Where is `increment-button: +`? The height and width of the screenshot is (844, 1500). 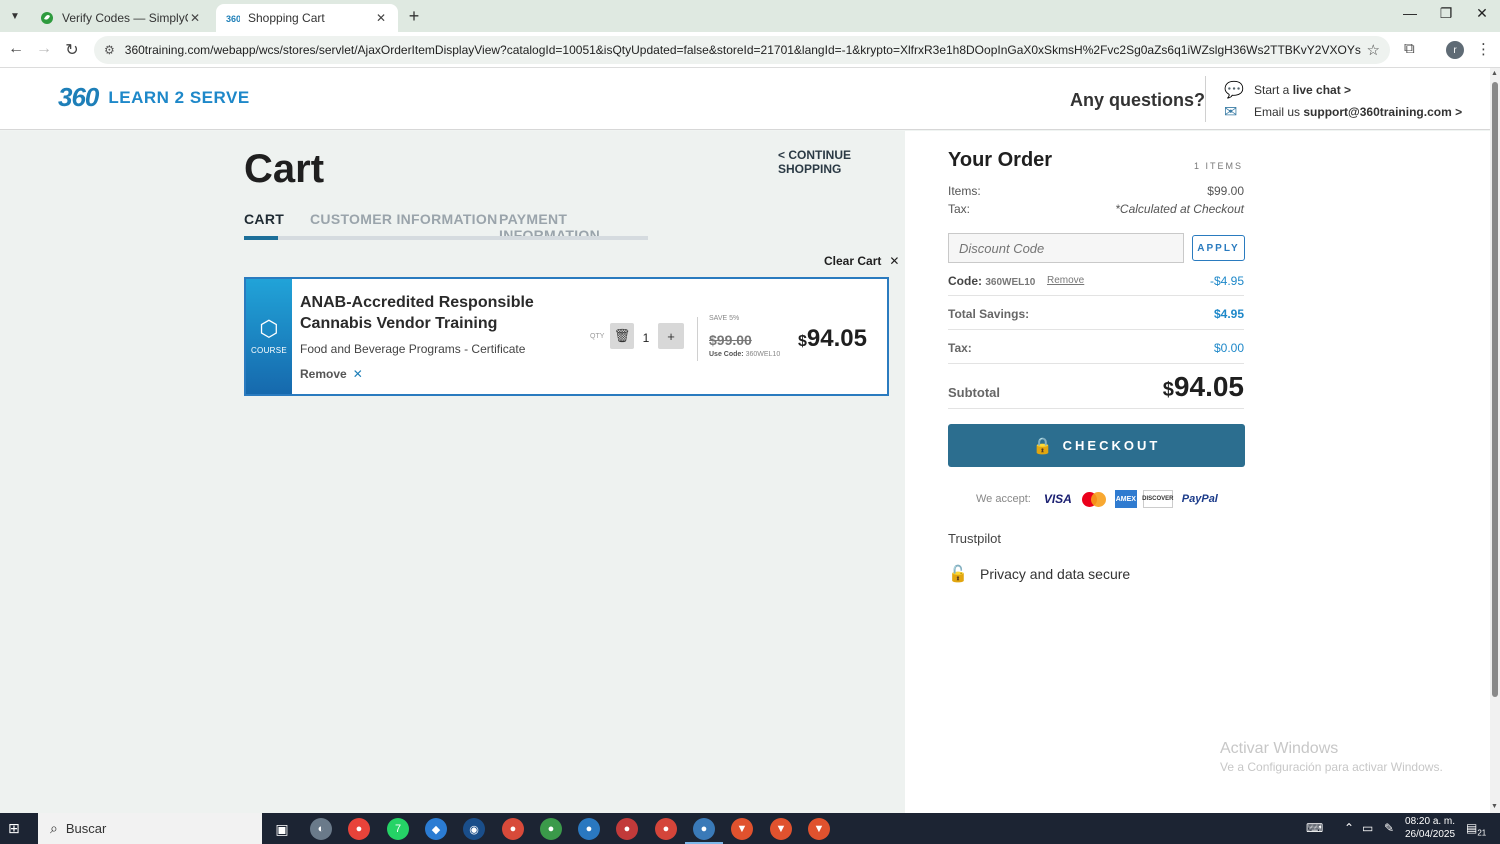
increment-button: + is located at coordinates (671, 336).